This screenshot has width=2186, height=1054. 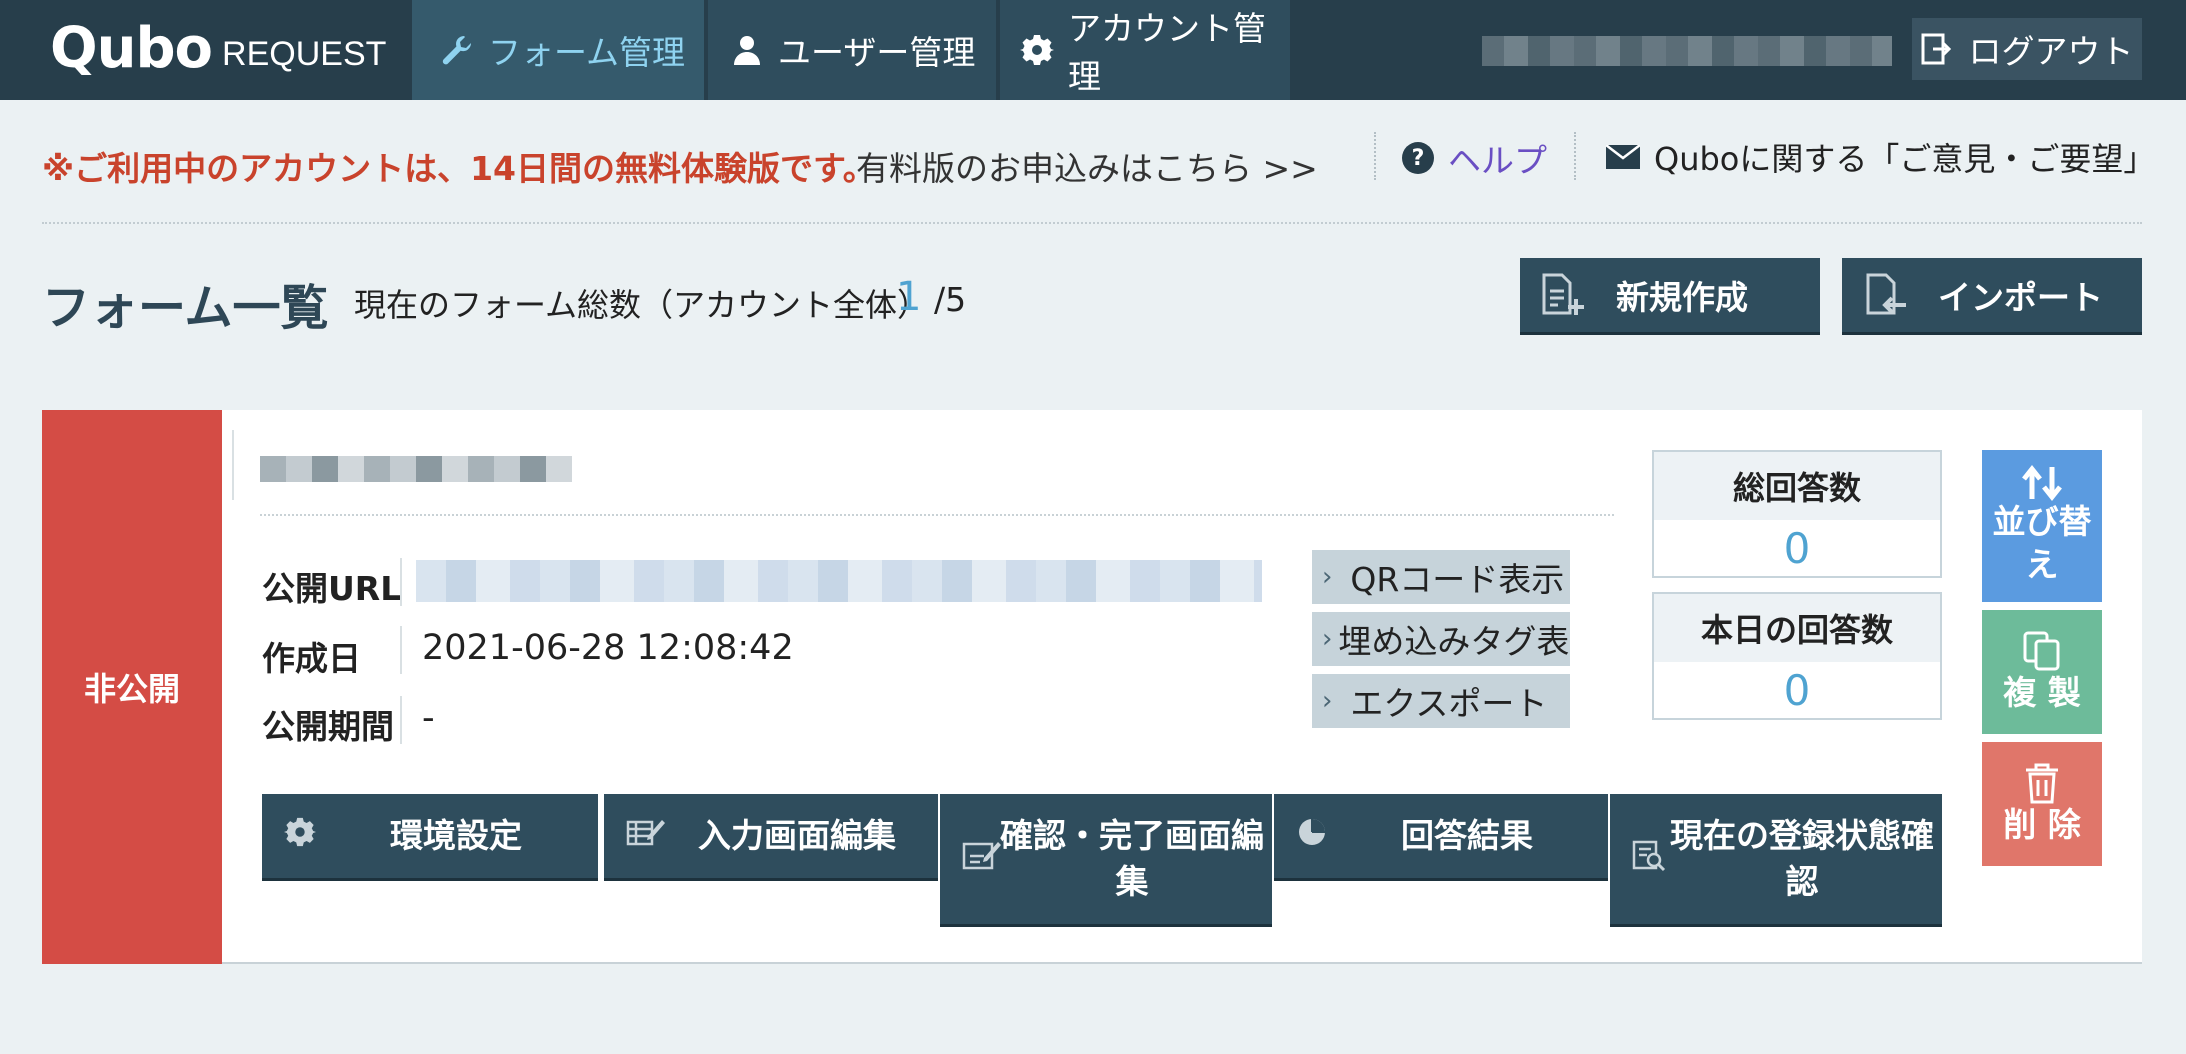 What do you see at coordinates (1312, 836) in the screenshot?
I see `pie-chart-icon` at bounding box center [1312, 836].